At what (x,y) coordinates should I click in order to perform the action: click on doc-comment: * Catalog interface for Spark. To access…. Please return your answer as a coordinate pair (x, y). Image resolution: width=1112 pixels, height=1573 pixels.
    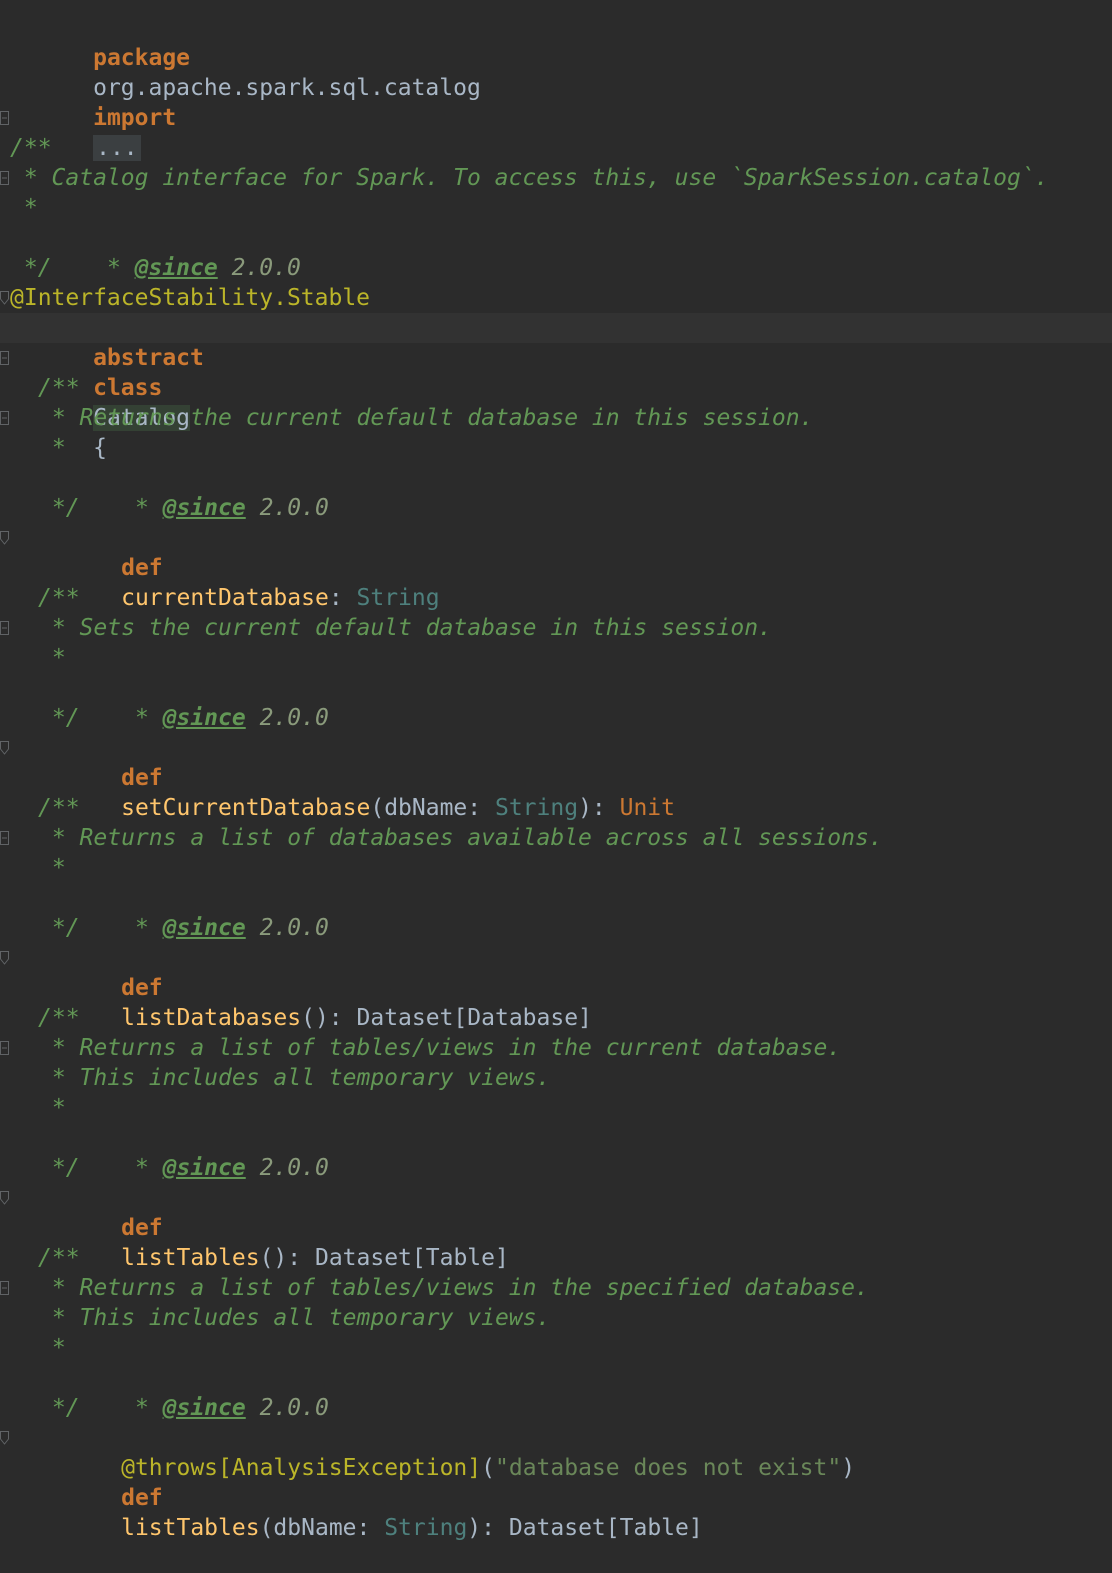
    Looking at the image, I should click on (529, 178).